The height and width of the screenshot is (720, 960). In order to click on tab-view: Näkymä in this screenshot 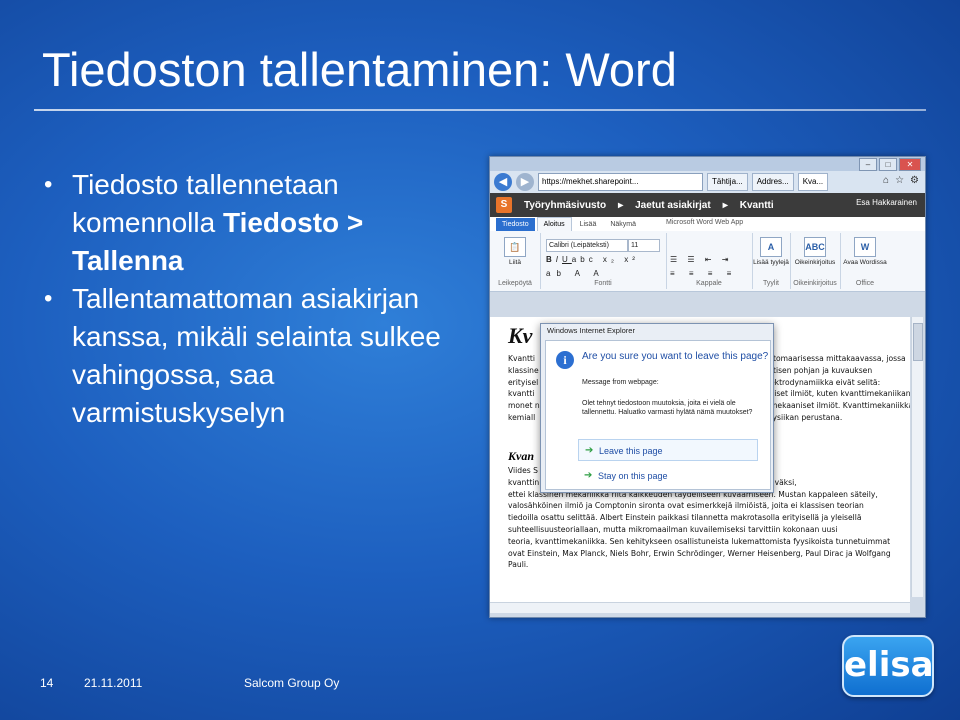, I will do `click(623, 224)`.